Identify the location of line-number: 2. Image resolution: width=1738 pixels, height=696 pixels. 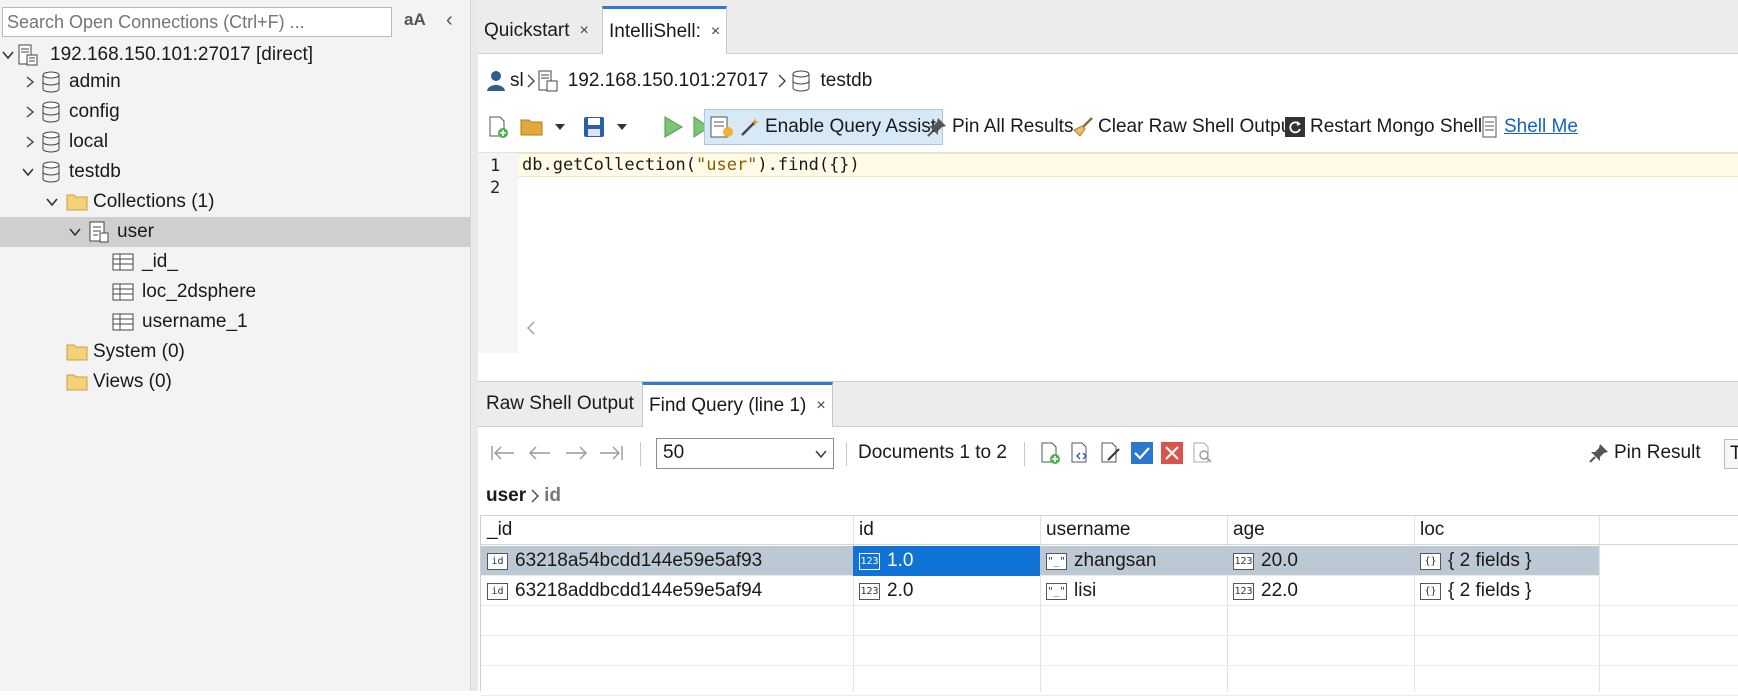
(495, 188).